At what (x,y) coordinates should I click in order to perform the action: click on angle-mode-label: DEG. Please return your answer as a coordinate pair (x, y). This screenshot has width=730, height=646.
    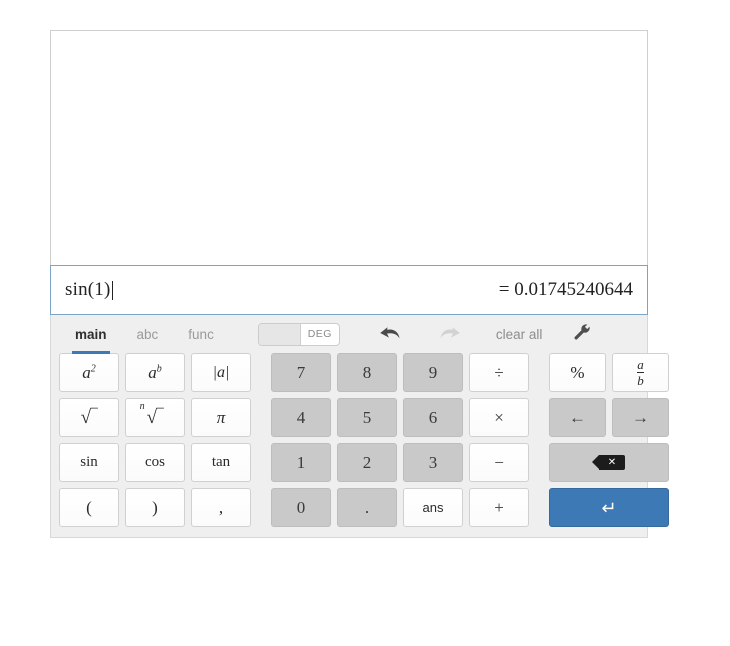
    Looking at the image, I should click on (319, 334).